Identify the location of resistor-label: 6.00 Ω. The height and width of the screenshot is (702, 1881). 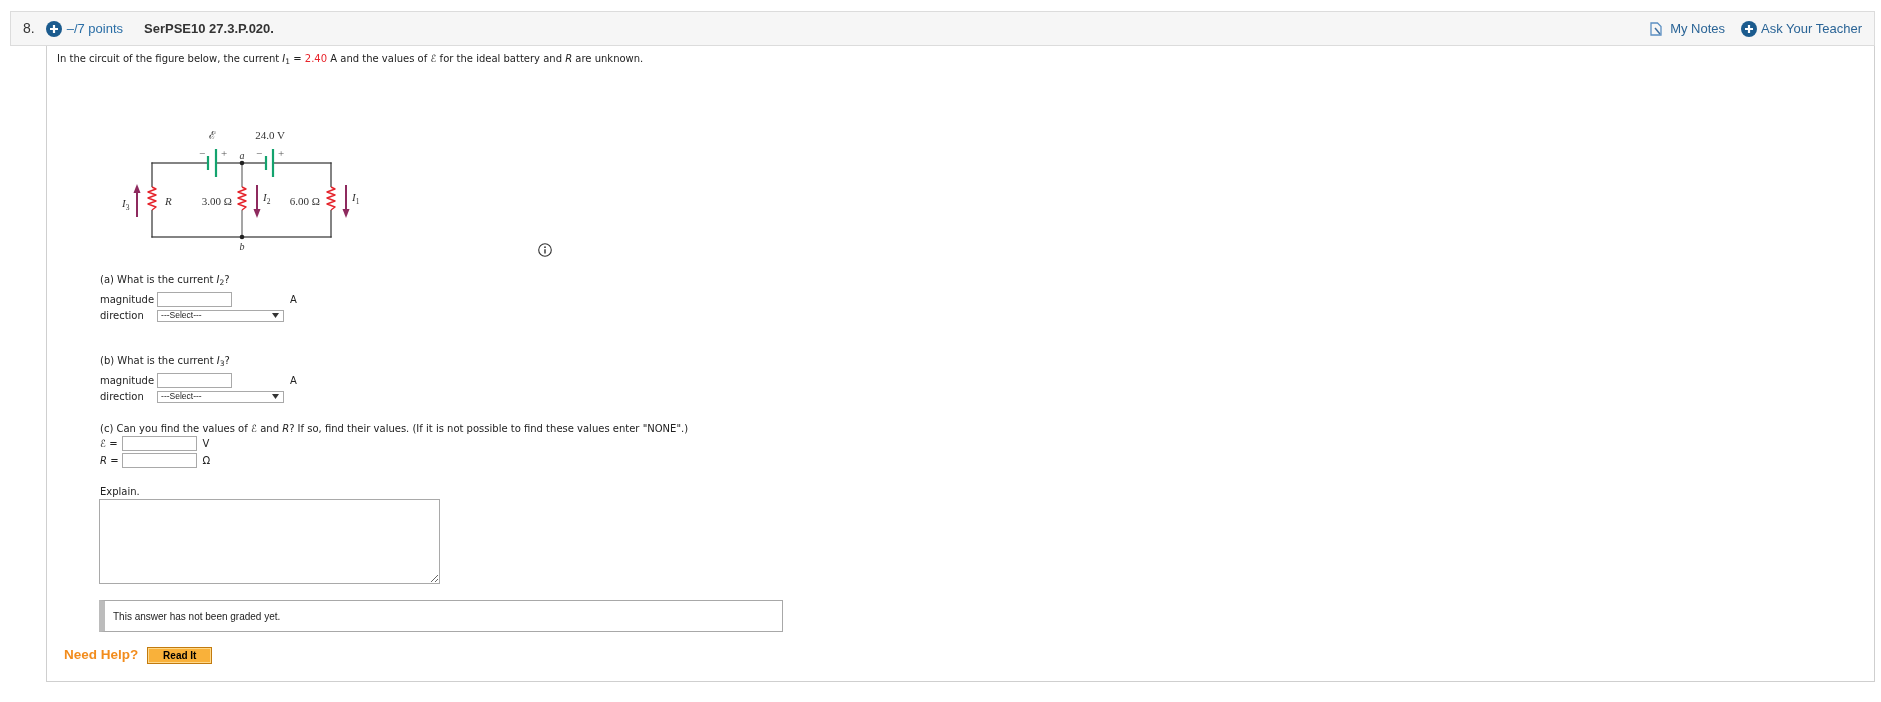
(304, 201).